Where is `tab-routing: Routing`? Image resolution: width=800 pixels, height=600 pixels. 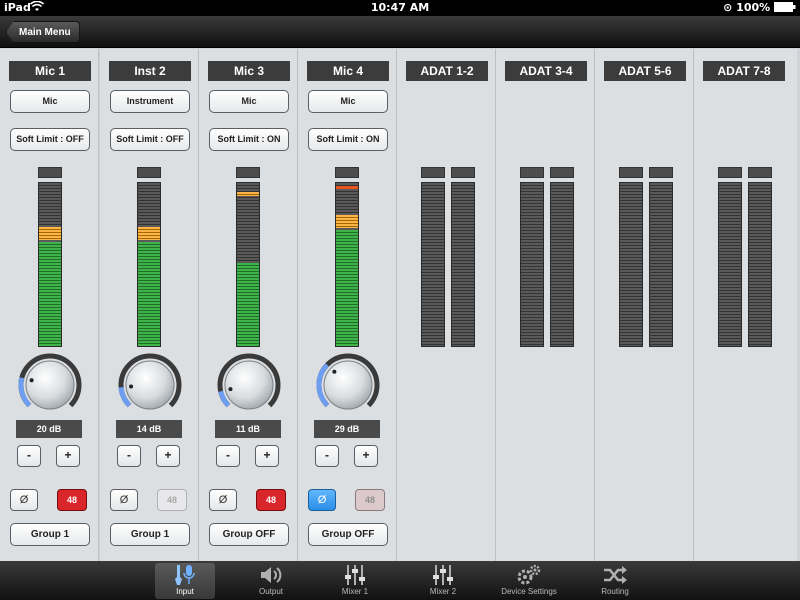 tab-routing: Routing is located at coordinates (615, 581).